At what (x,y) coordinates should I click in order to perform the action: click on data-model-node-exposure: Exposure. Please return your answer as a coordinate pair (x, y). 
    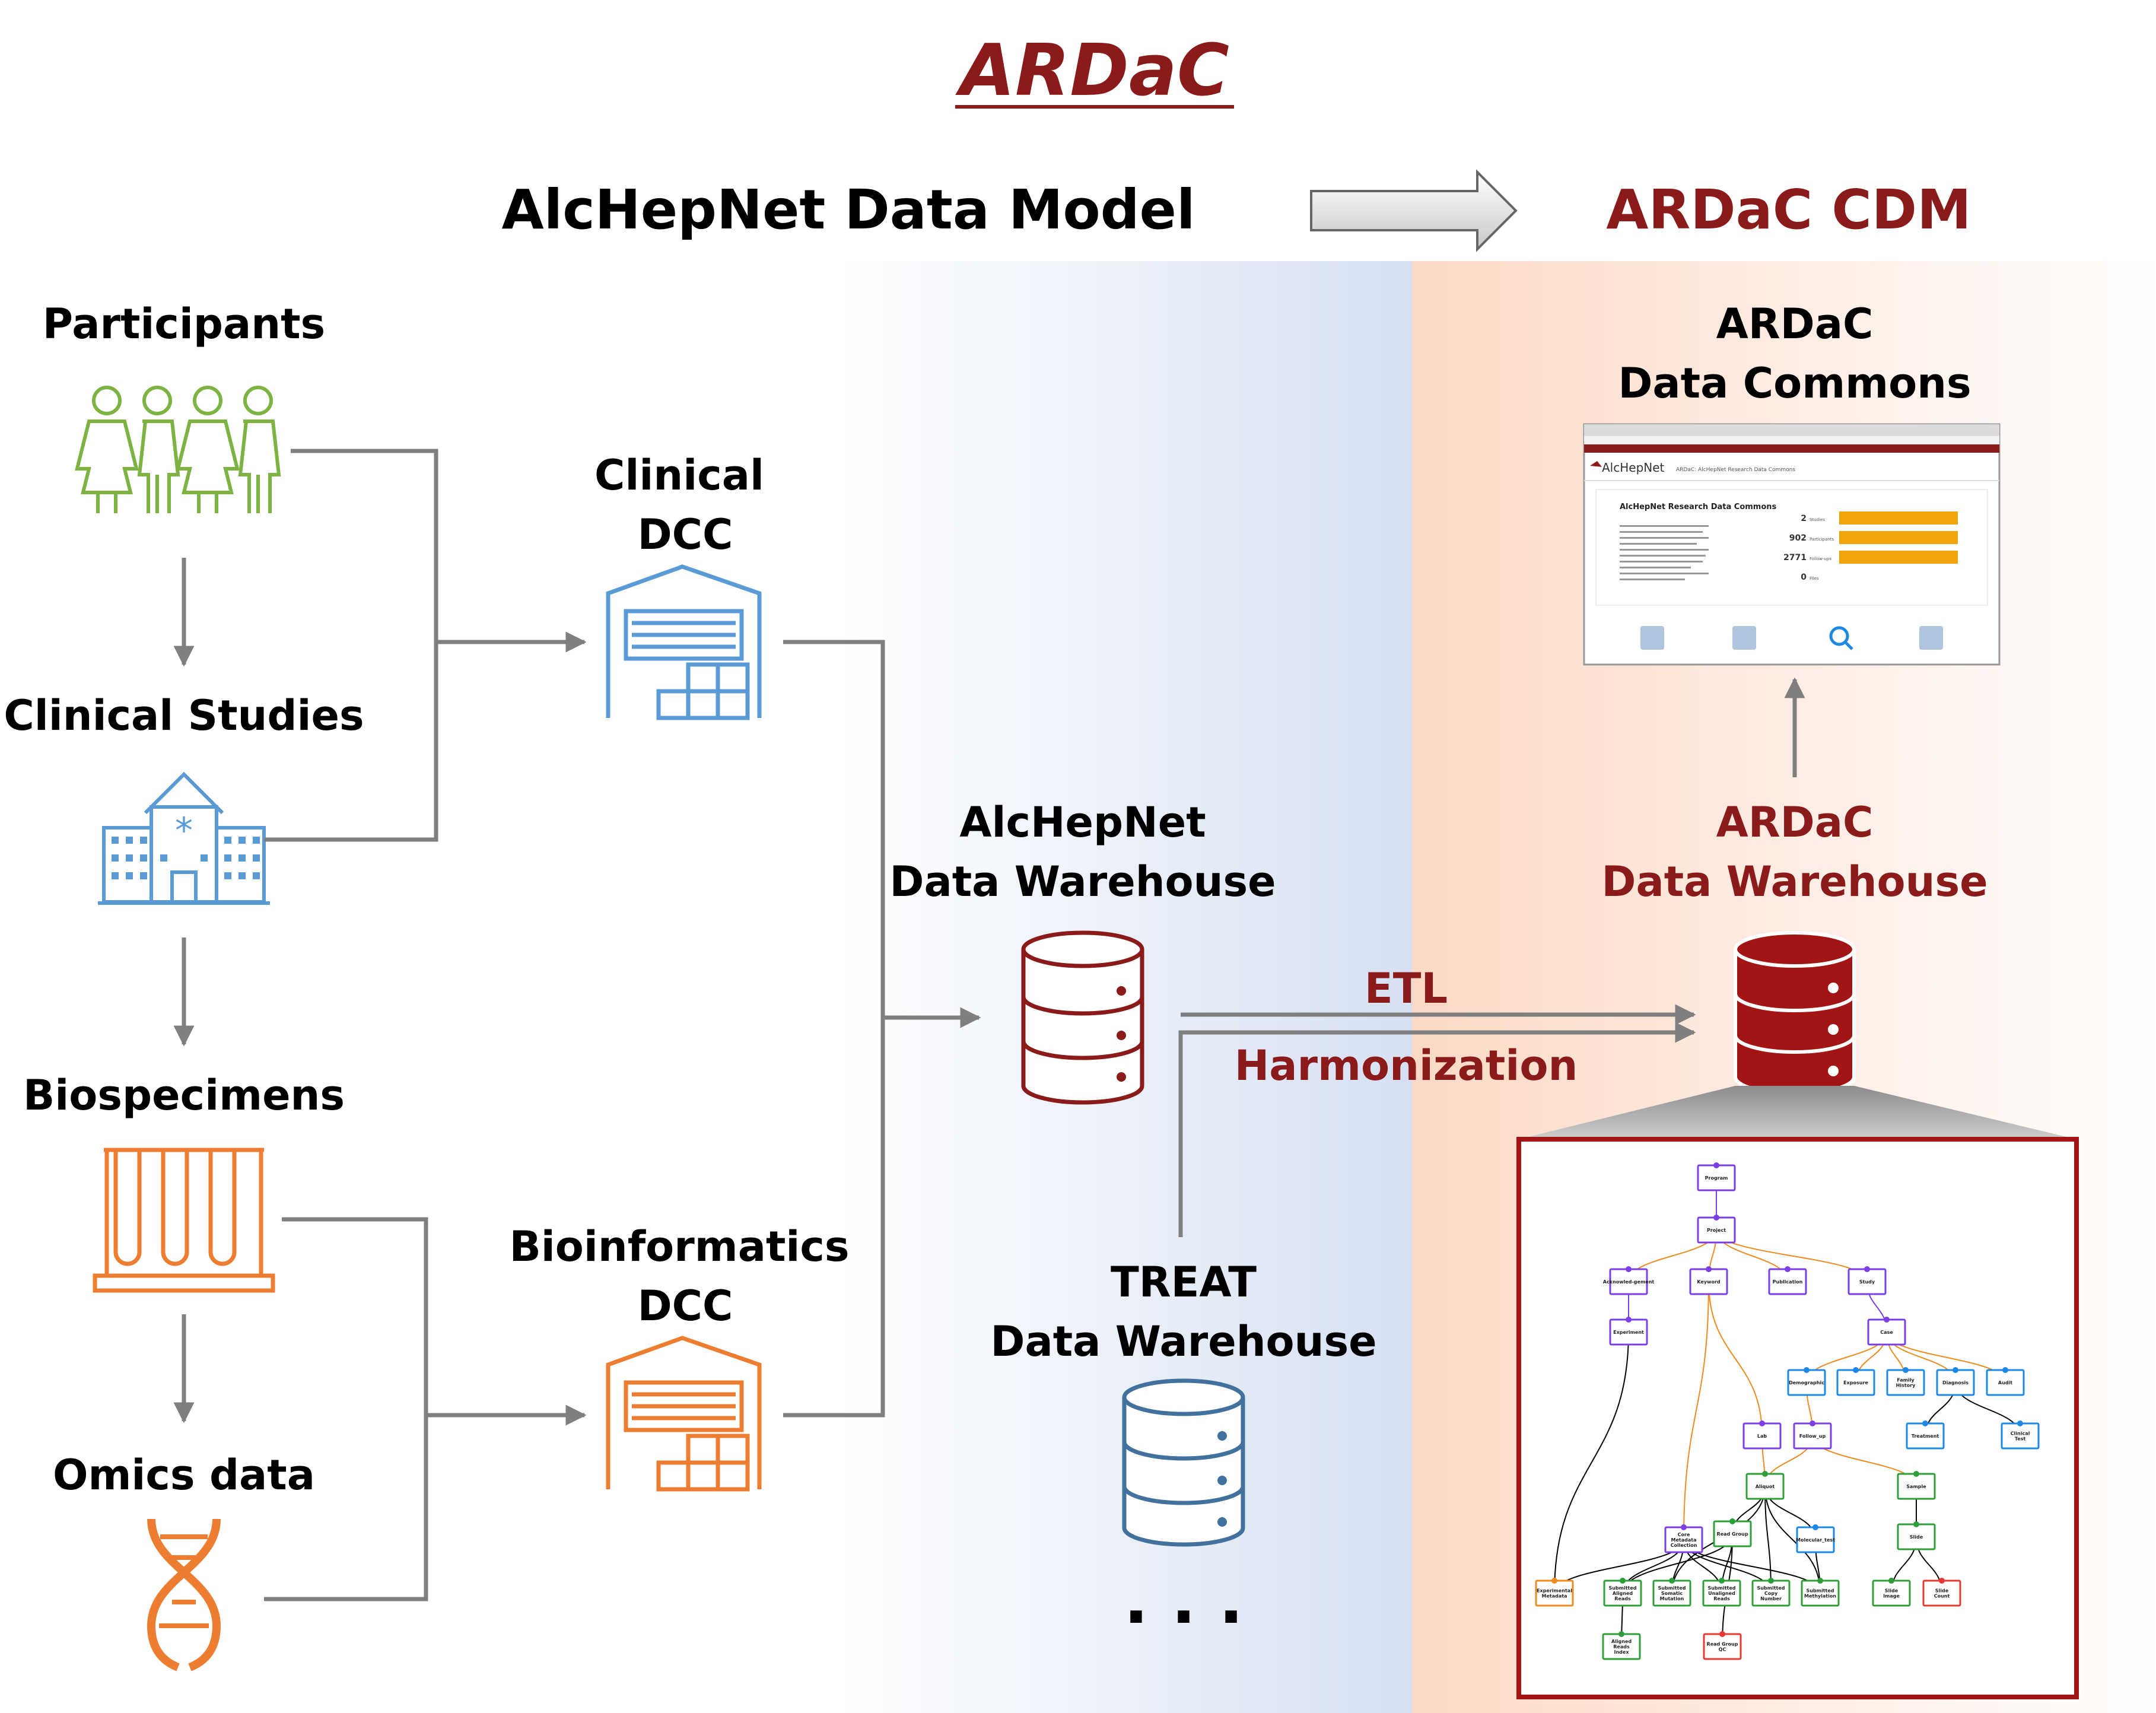
    Looking at the image, I should click on (1855, 1381).